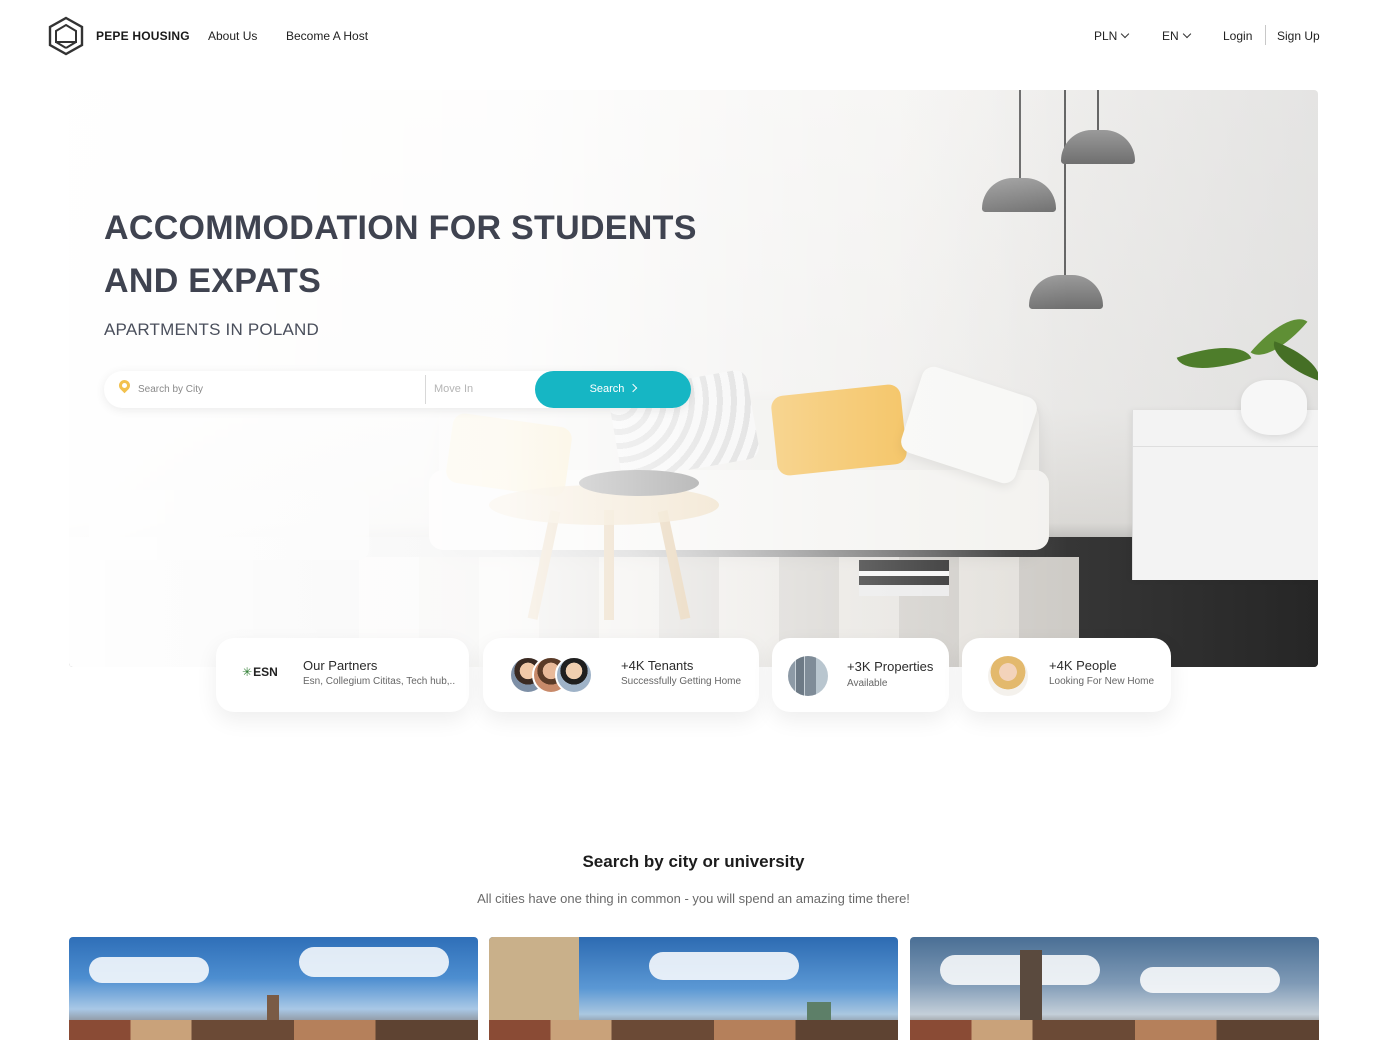 The height and width of the screenshot is (1040, 1387). Describe the element at coordinates (1102, 681) in the screenshot. I see `card-subtitle: Looking For New Home` at that location.